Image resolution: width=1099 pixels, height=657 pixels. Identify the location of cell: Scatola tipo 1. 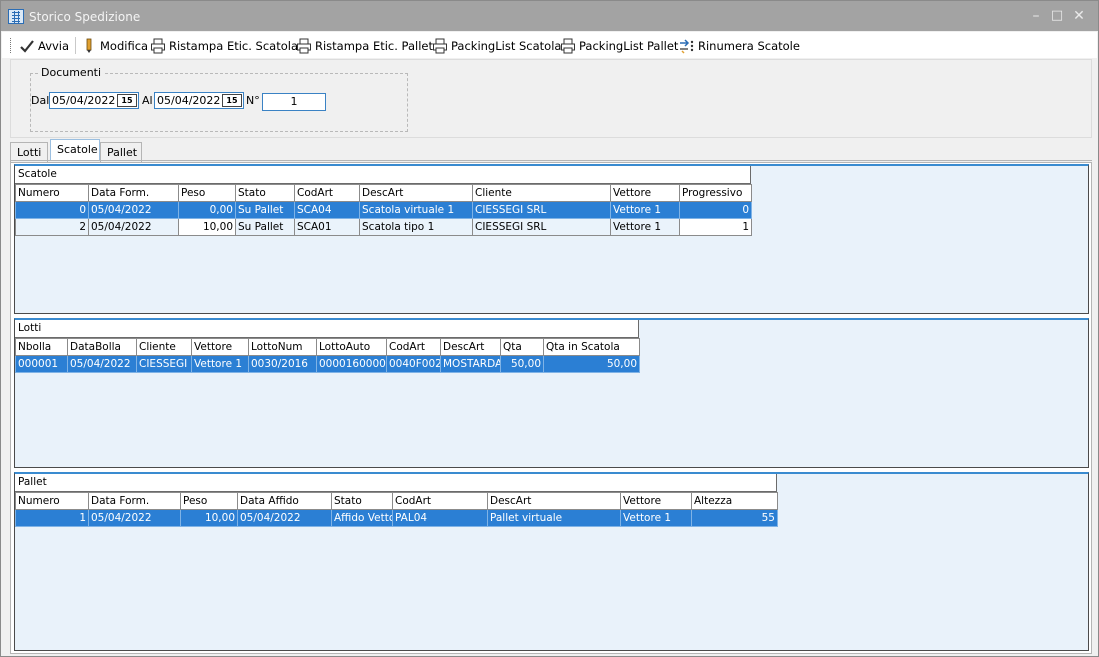
(416, 227).